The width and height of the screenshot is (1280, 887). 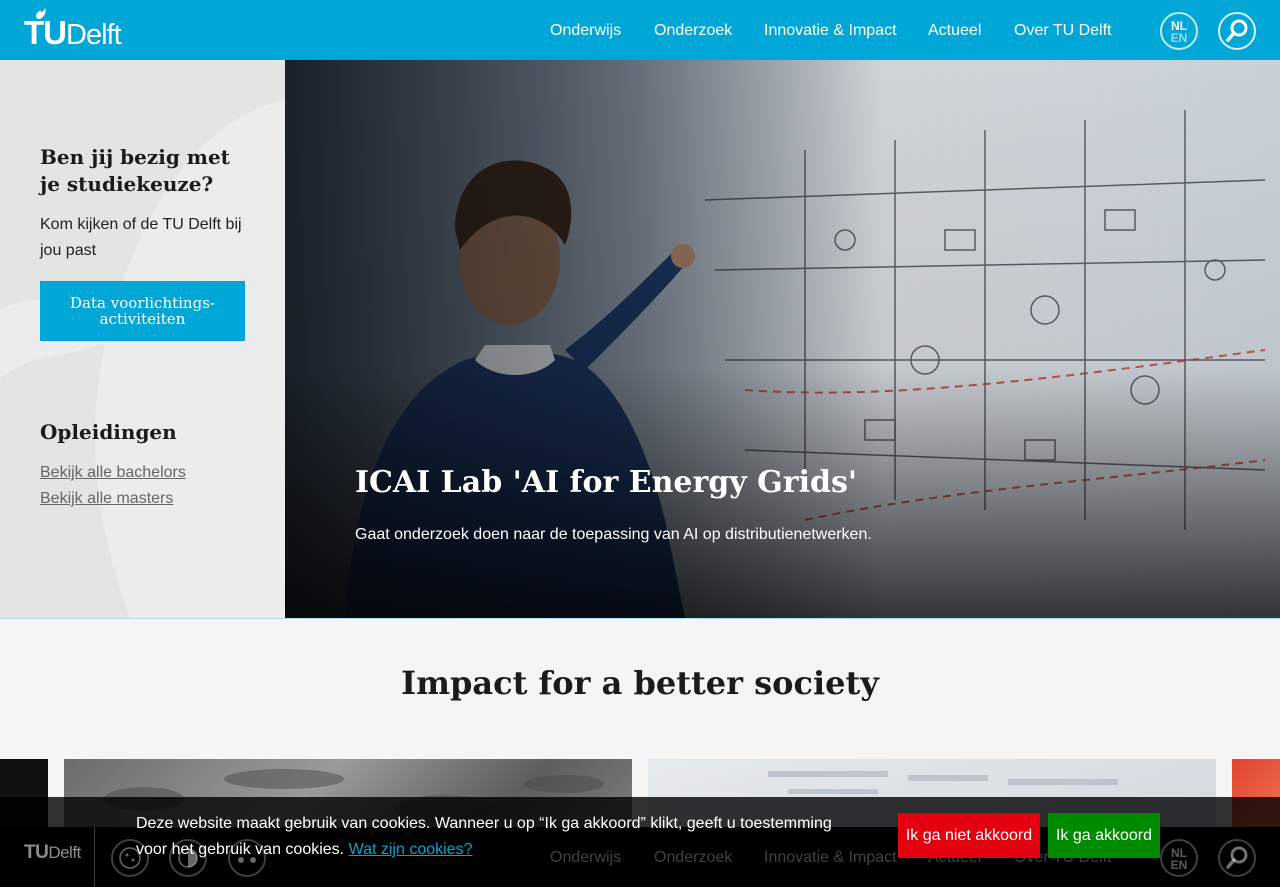 I want to click on footer-language-switch: NL EN, so click(x=1179, y=858).